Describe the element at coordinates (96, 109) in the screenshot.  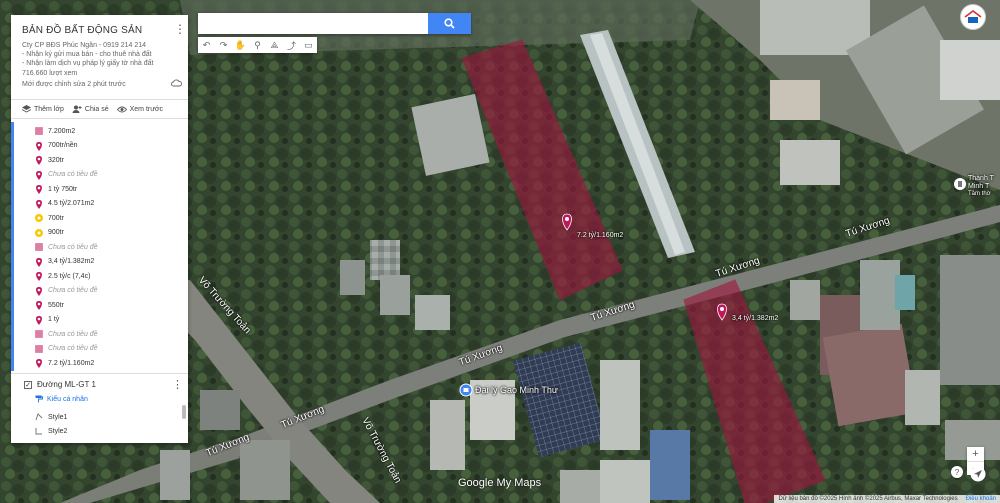
I see `share-label: Chia sẻ` at that location.